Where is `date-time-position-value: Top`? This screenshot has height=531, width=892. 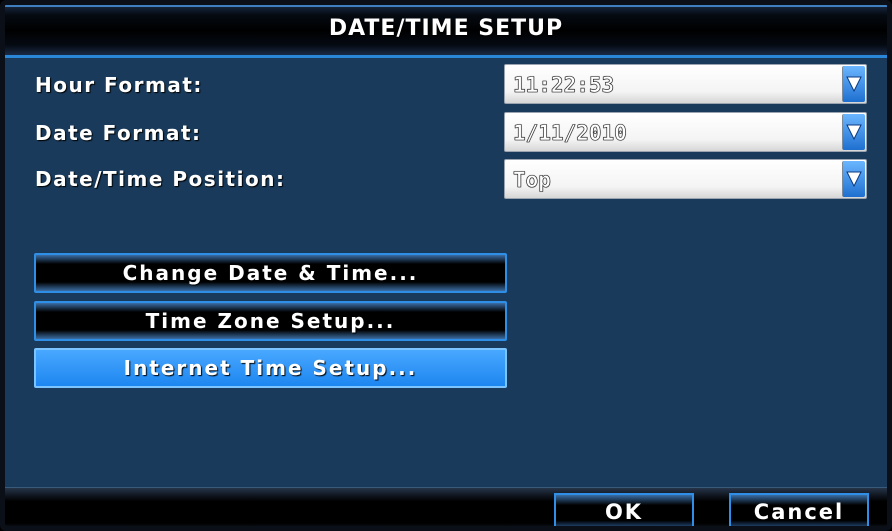
date-time-position-value: Top is located at coordinates (532, 180).